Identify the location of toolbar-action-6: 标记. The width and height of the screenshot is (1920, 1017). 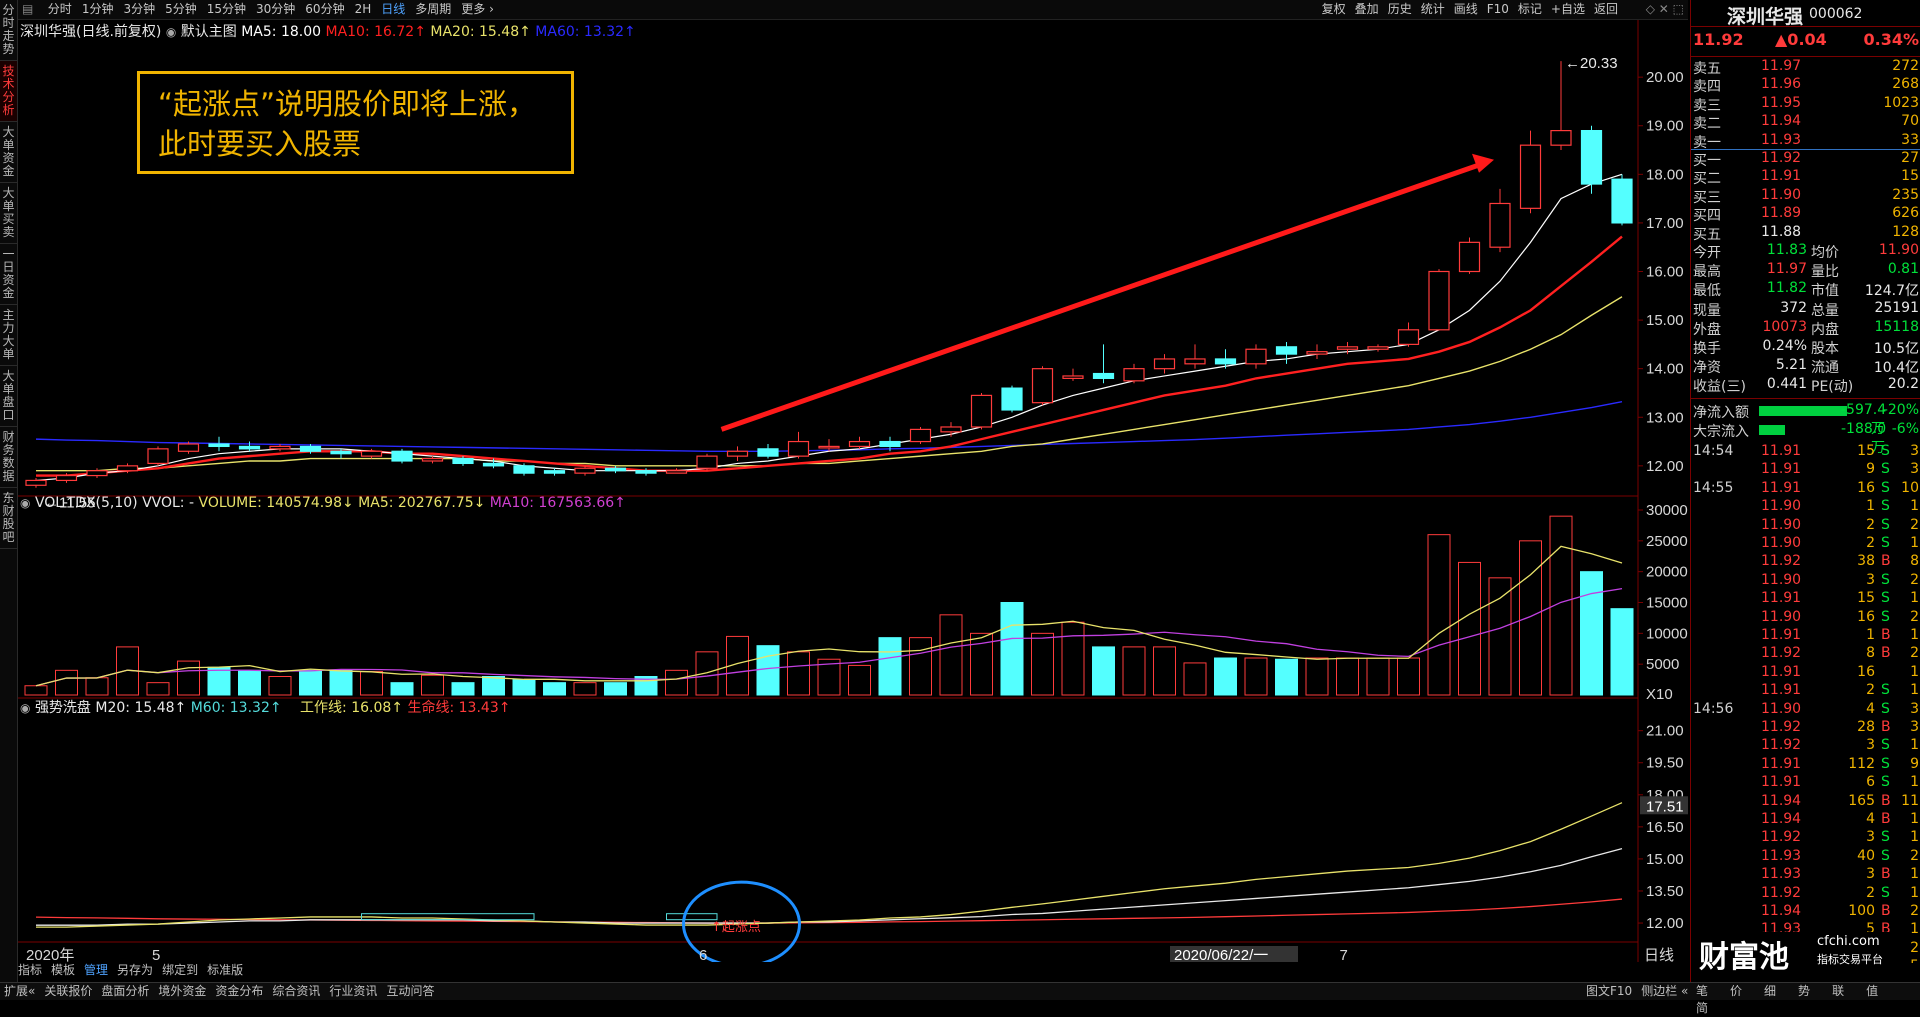
(1530, 9).